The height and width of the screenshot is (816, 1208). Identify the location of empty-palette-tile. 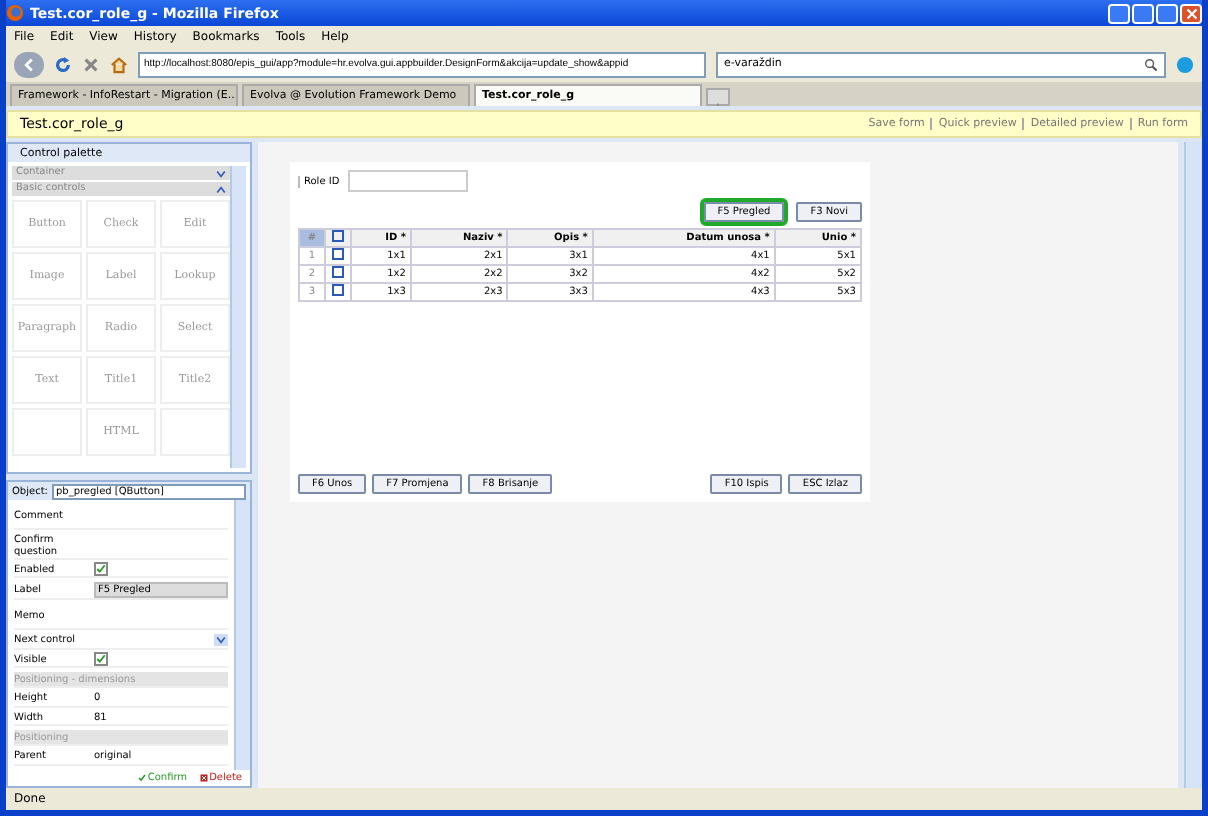
(195, 432).